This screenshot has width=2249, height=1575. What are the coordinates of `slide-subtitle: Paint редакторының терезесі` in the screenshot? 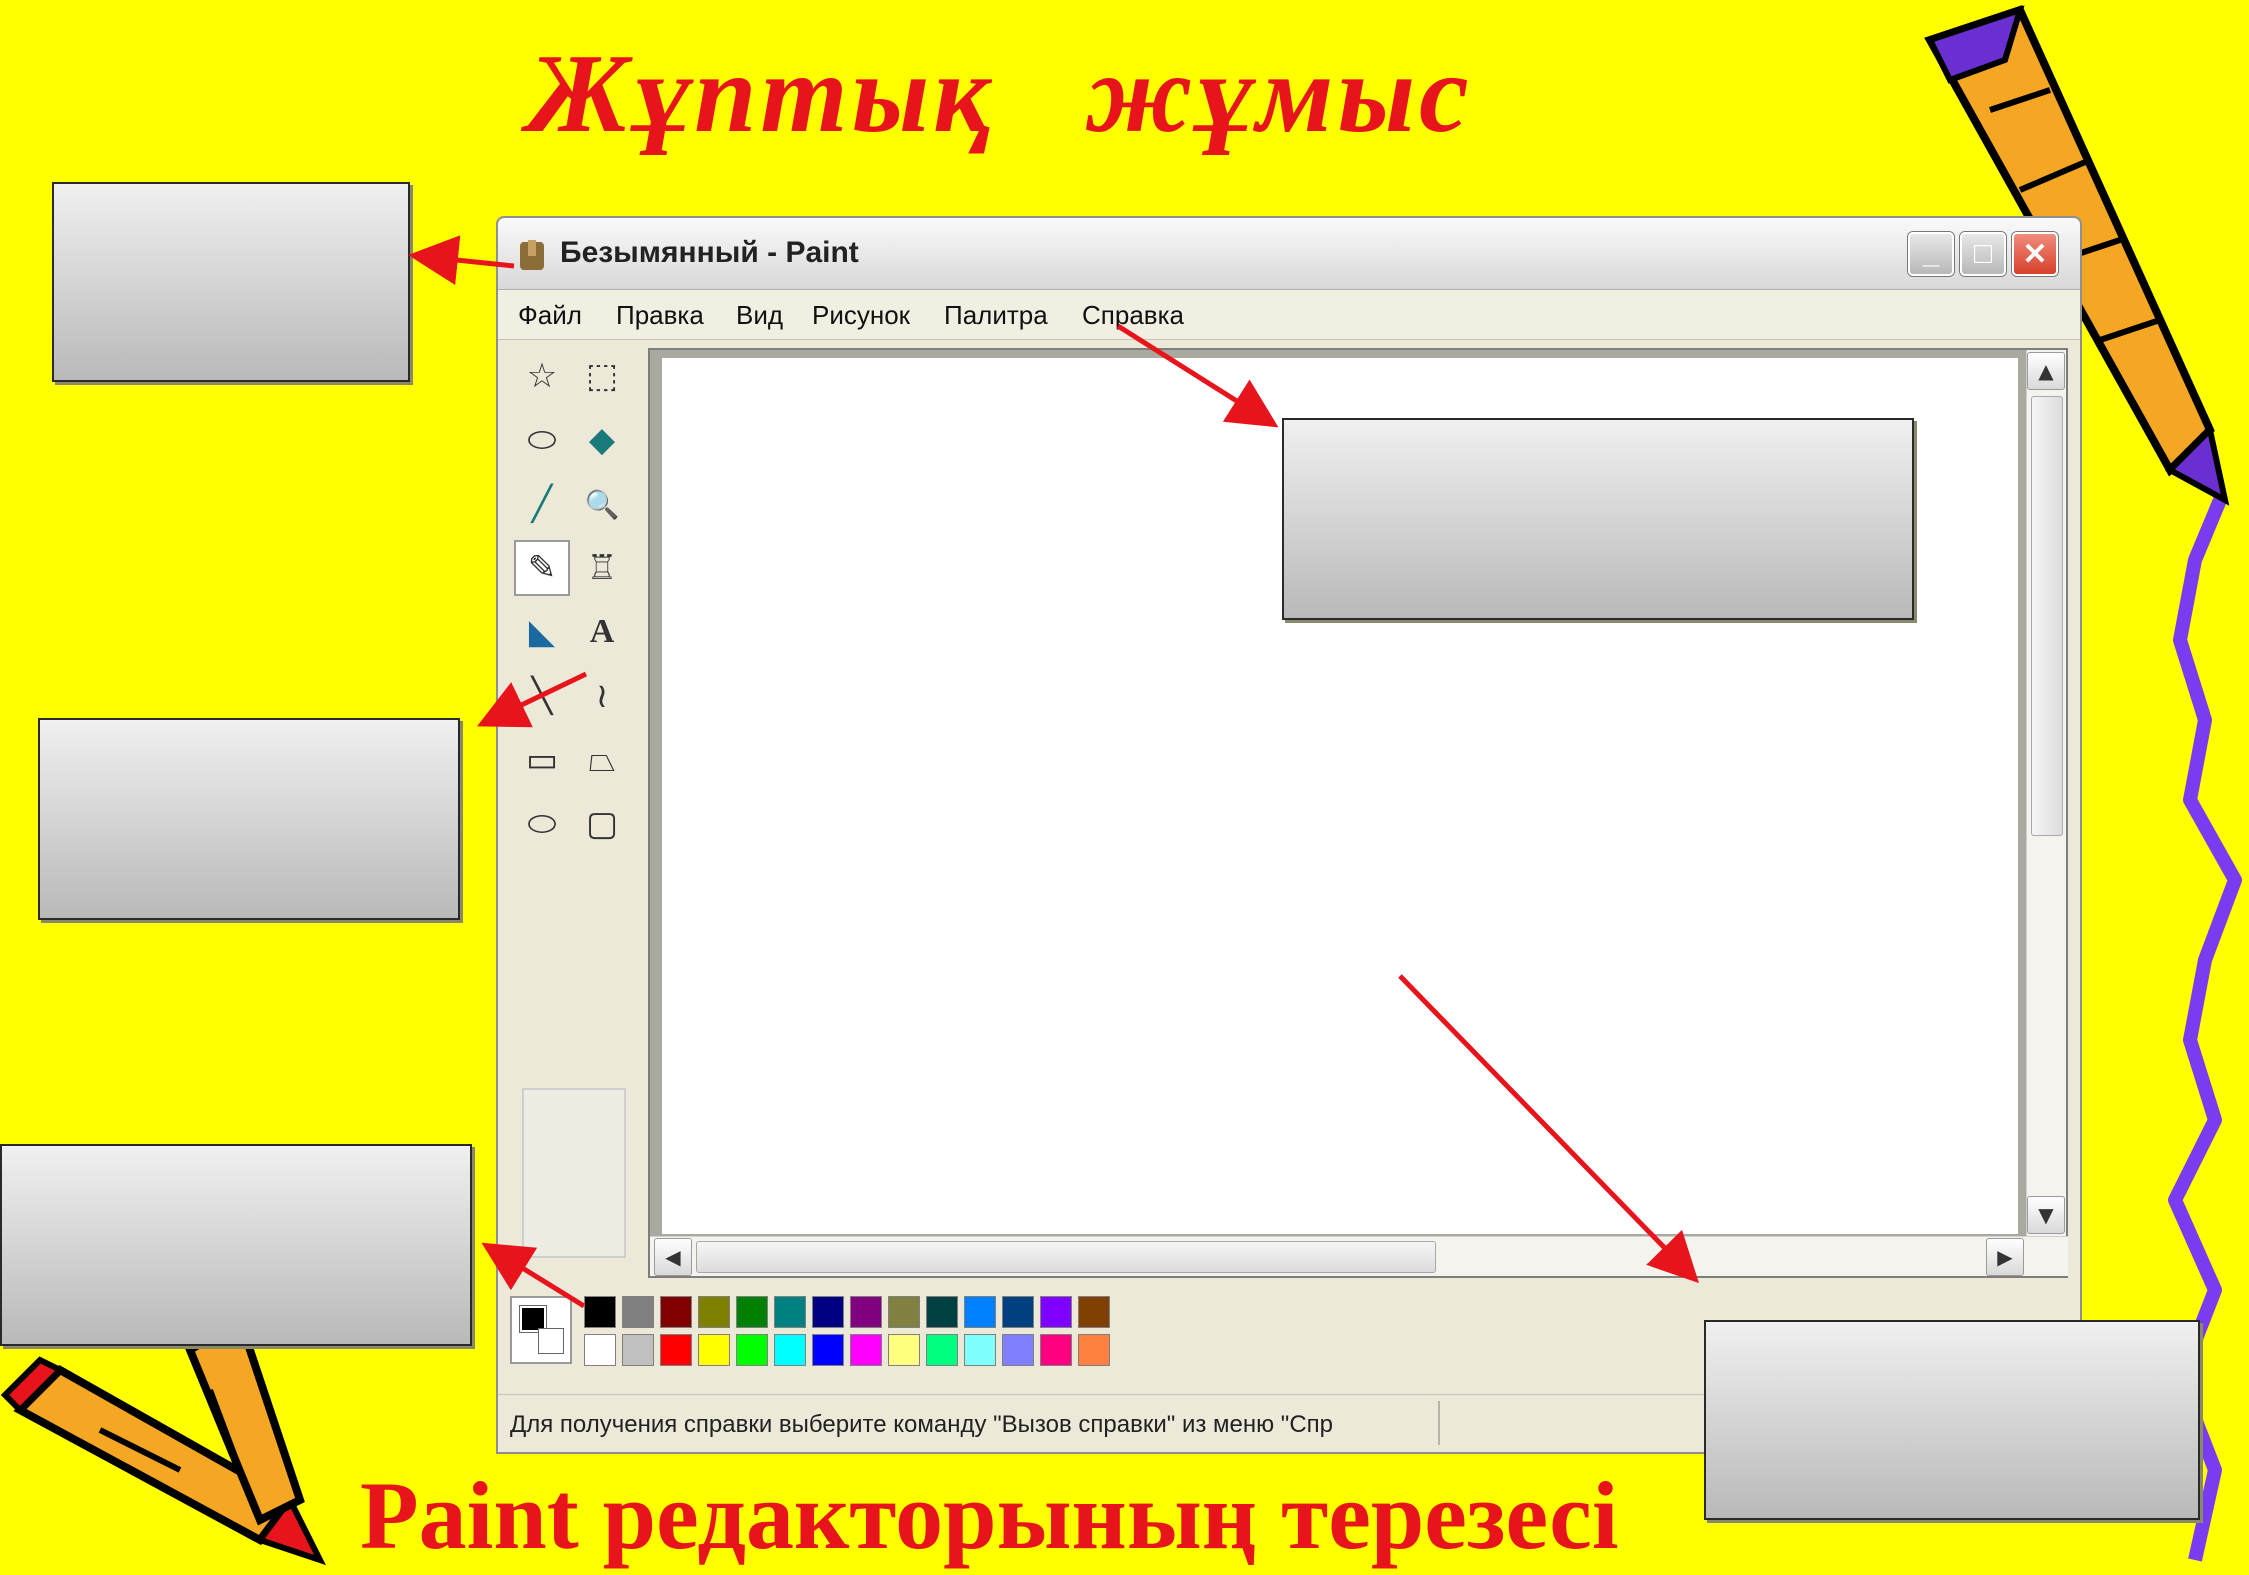 It's located at (989, 1515).